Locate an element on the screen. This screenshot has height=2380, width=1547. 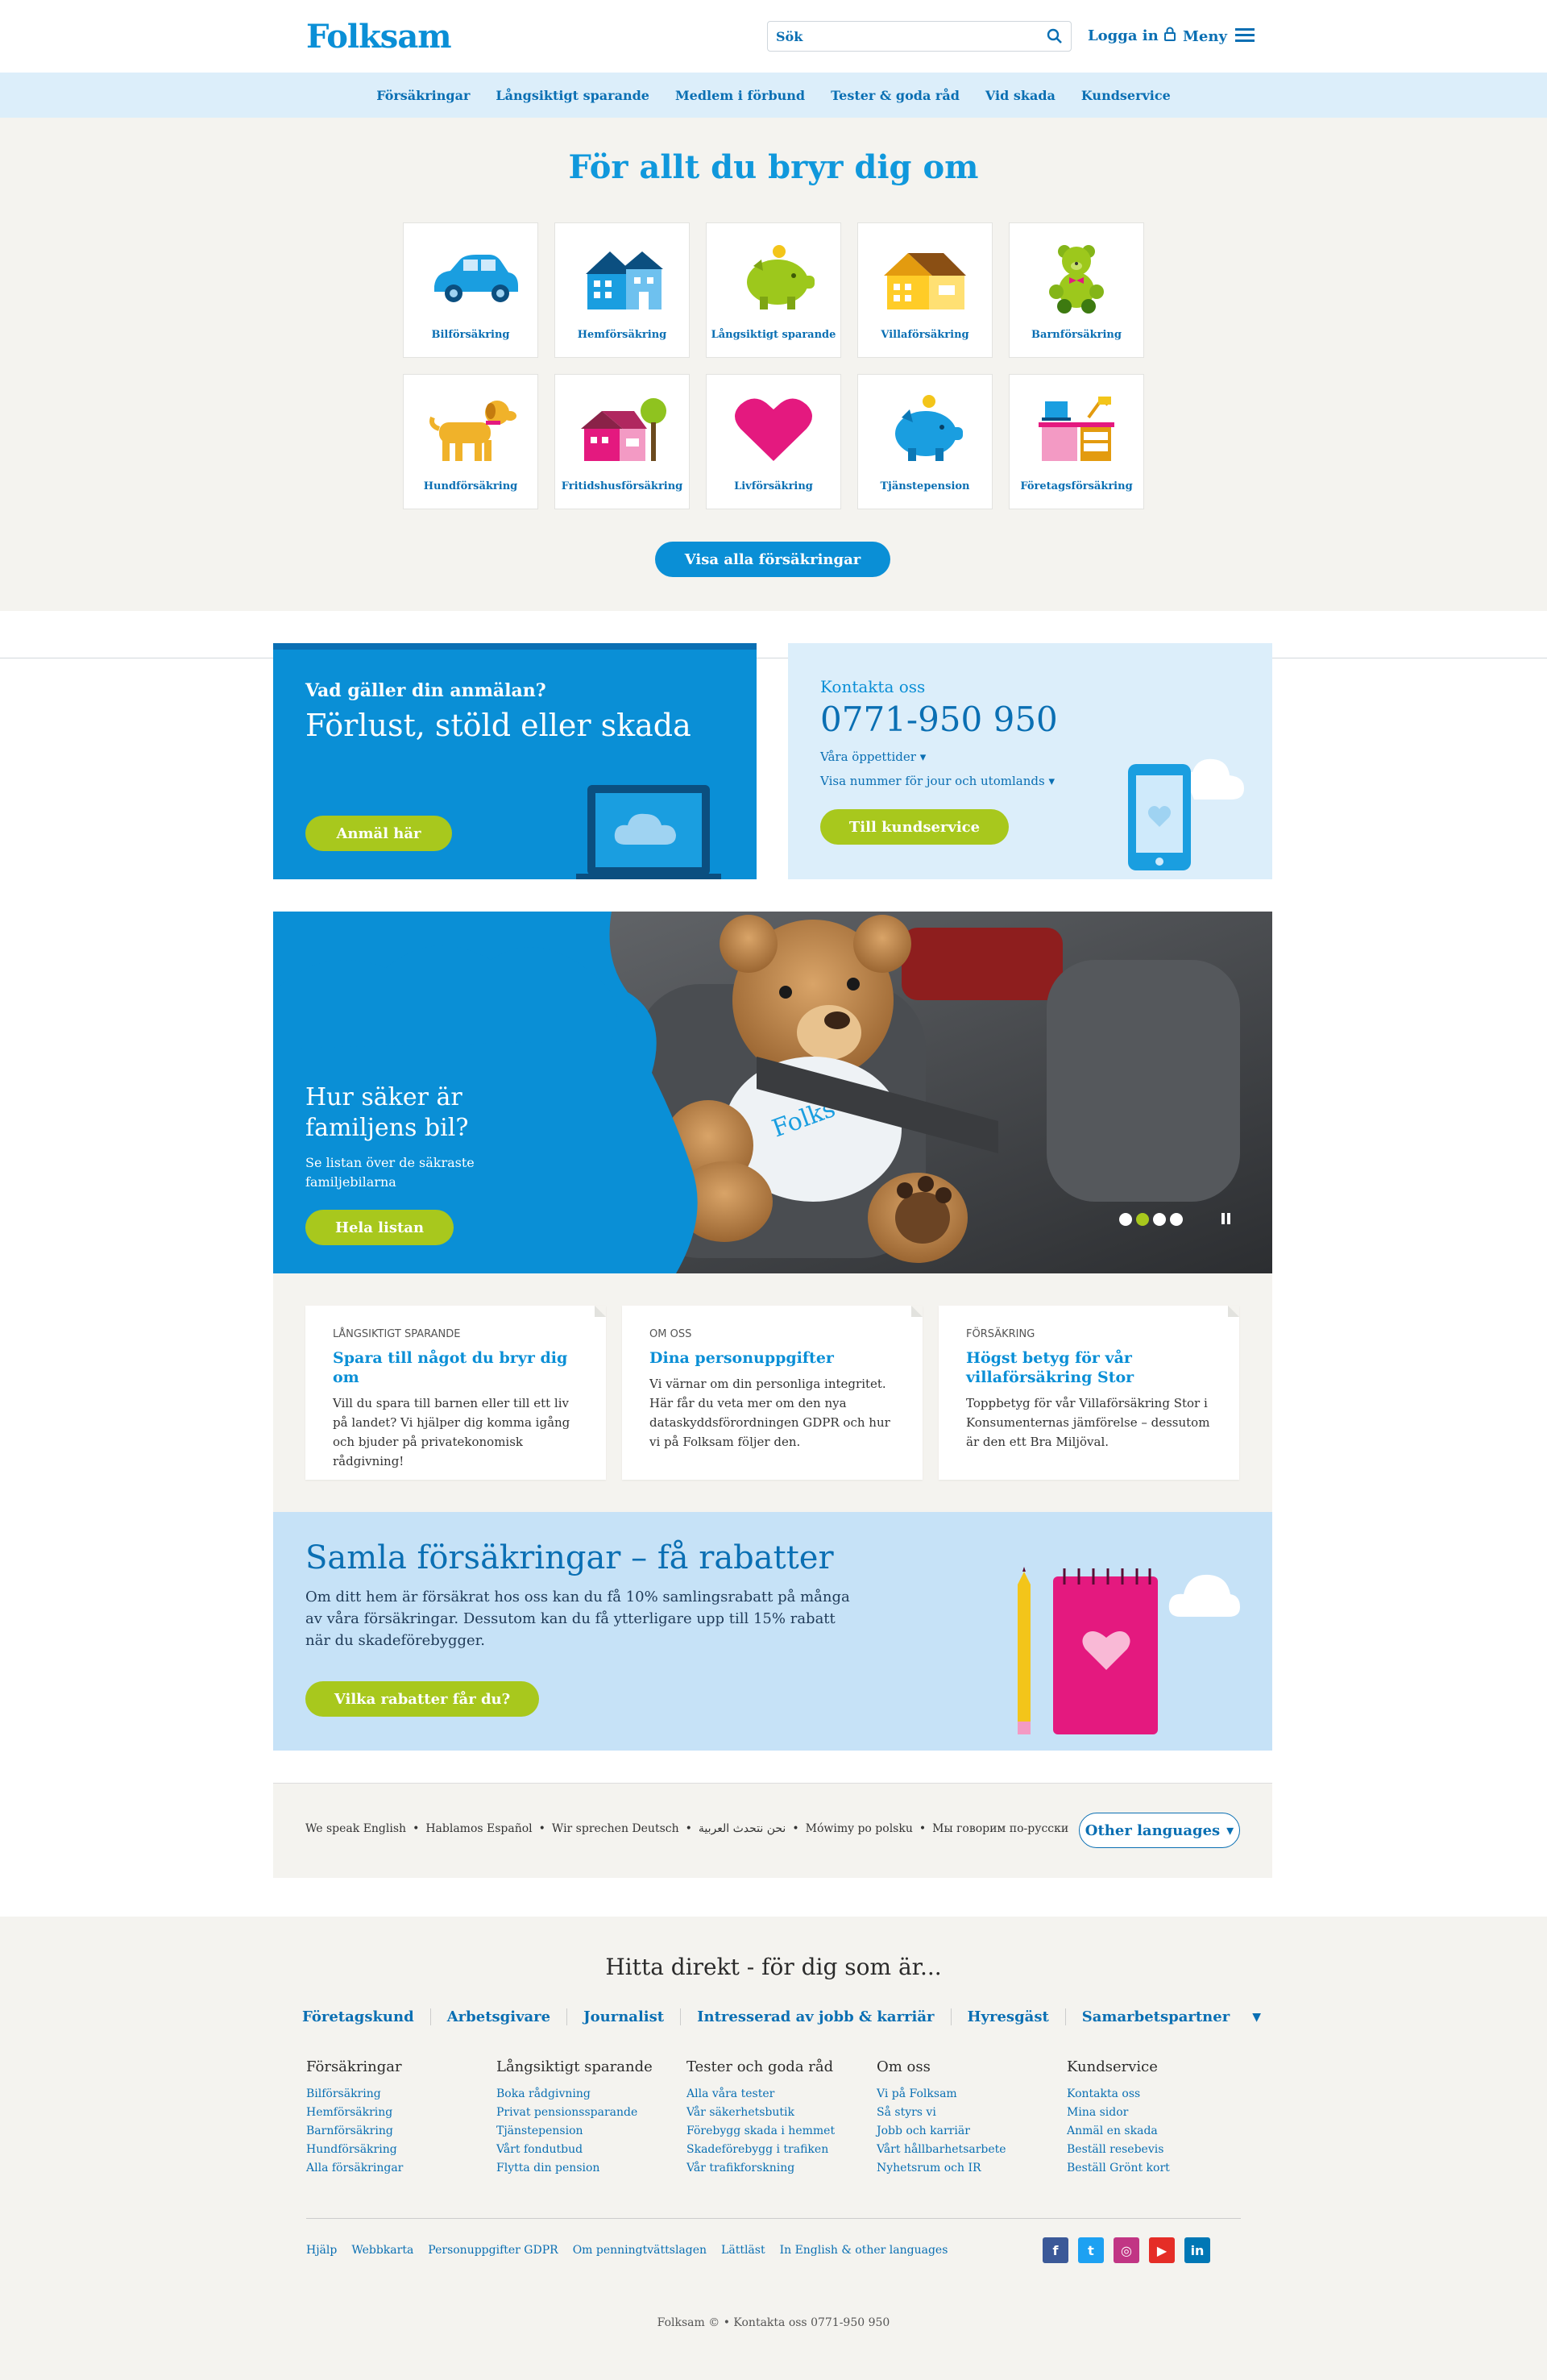
instagram-icon: ◎ is located at coordinates (1126, 2250).